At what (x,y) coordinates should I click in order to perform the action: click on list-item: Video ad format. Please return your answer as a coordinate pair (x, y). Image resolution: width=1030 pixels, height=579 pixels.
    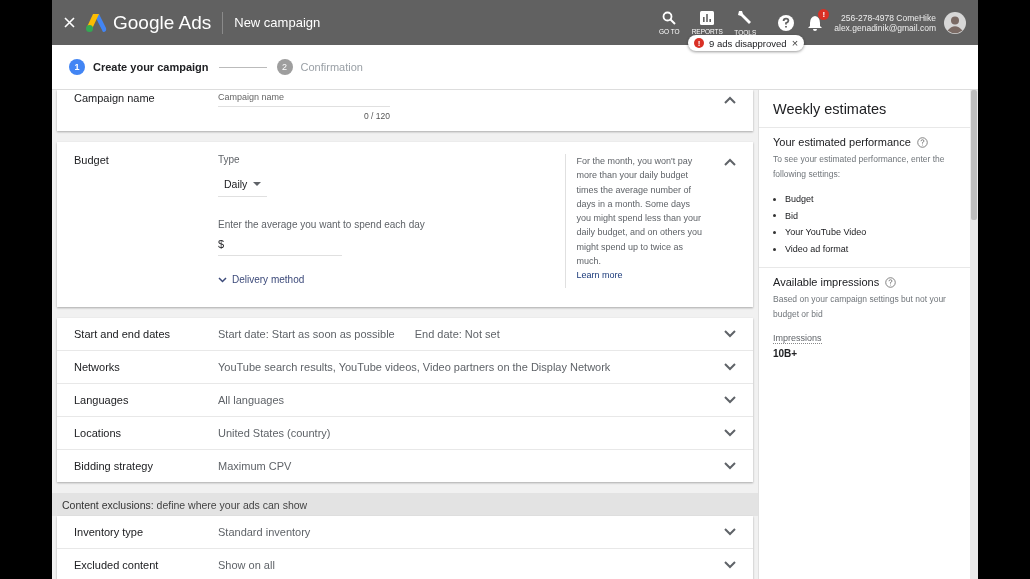
    Looking at the image, I should click on (817, 249).